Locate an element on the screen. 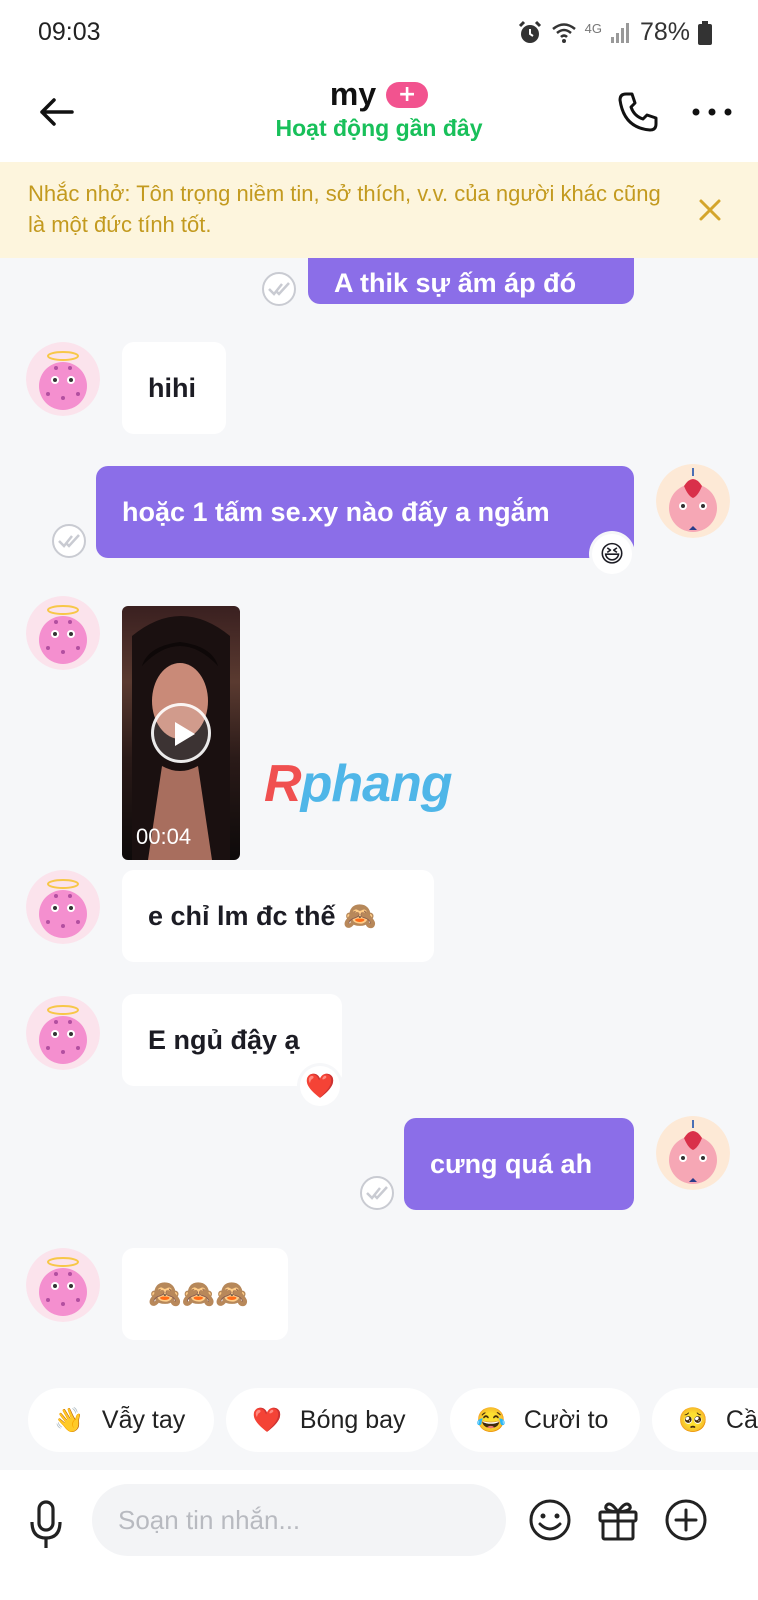 This screenshot has height=1600, width=758. quick-reply-plead: 🥺 Cầ is located at coordinates (705, 1420).